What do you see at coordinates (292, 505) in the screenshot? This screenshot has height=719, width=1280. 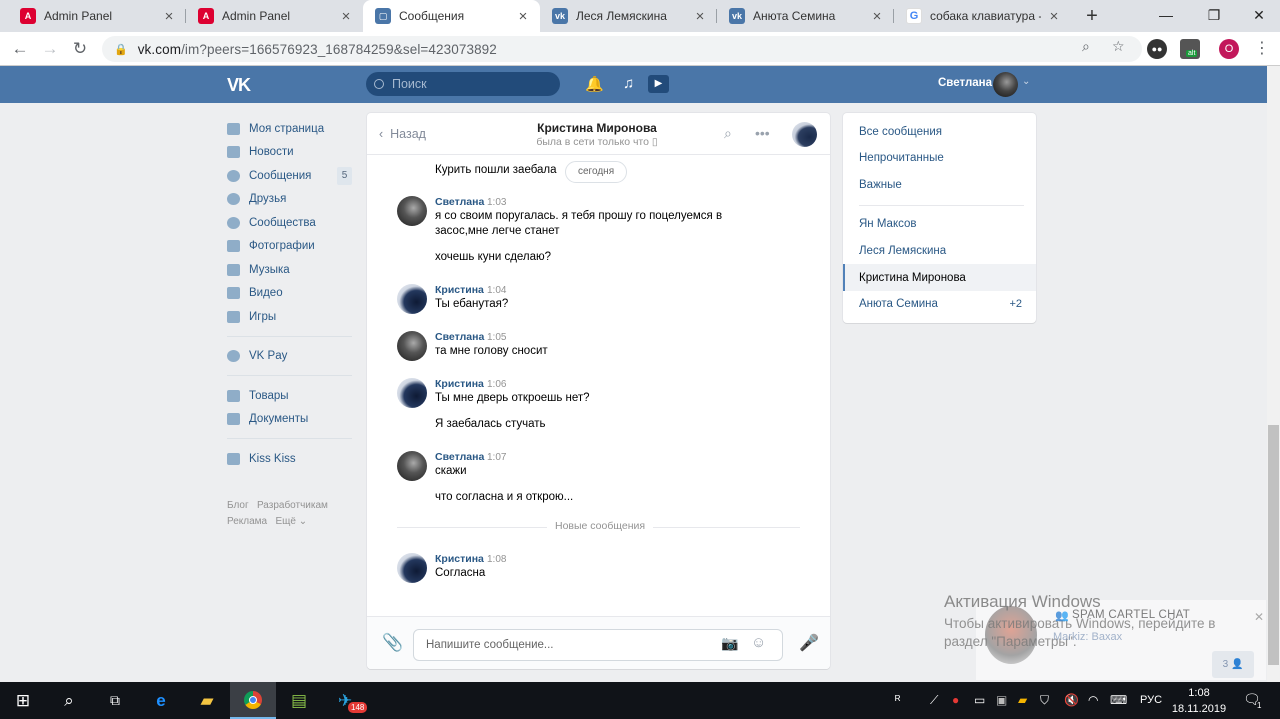 I see `footer-link-dev: Разработчикам` at bounding box center [292, 505].